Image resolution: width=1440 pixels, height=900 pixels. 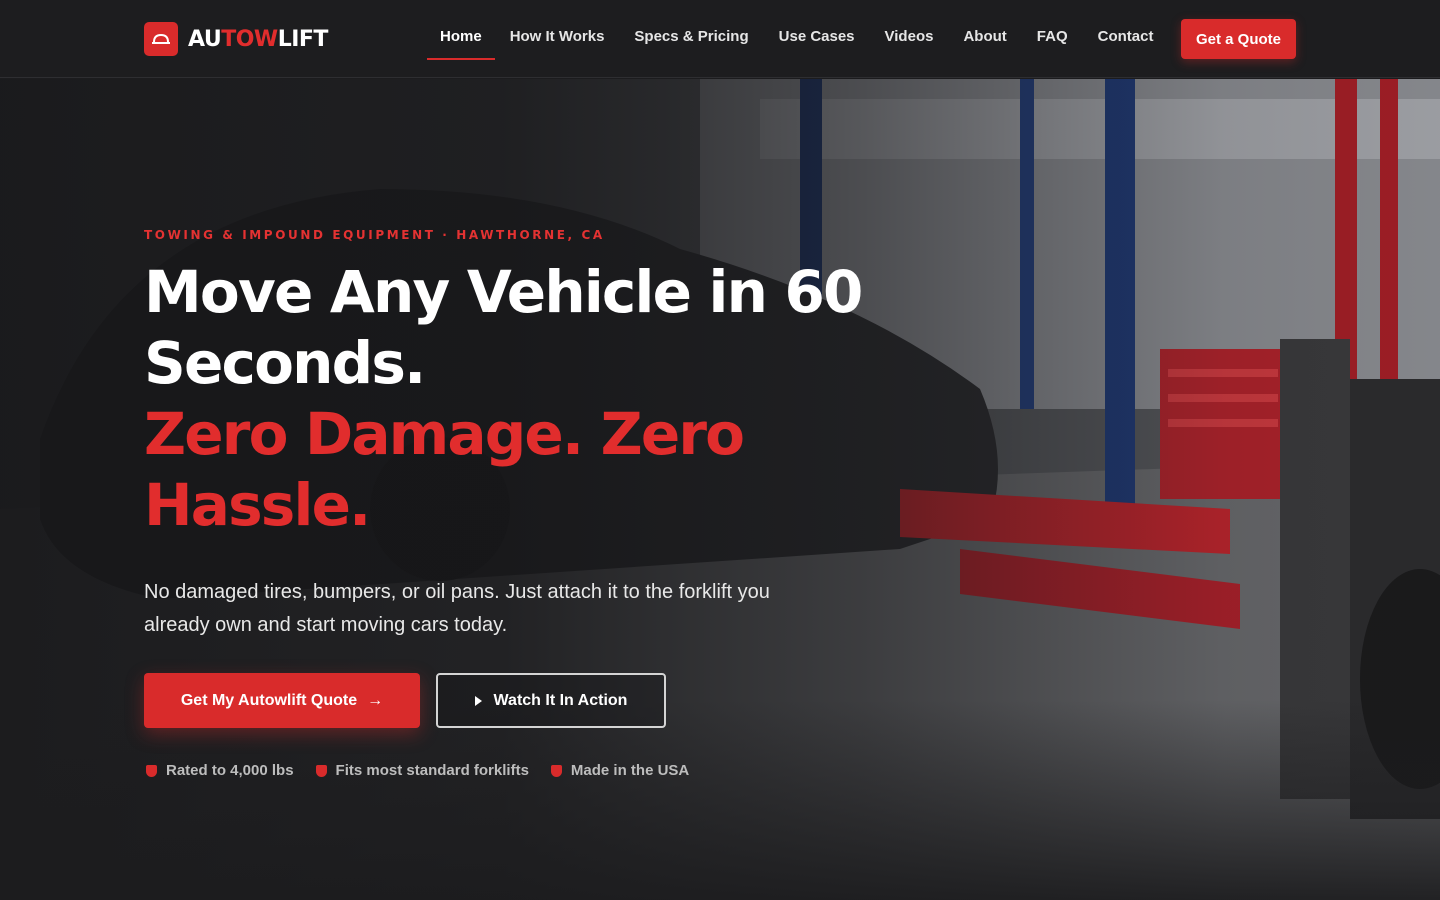 I want to click on get-my-quote-button: Get My Autowlift Quote →, so click(x=282, y=700).